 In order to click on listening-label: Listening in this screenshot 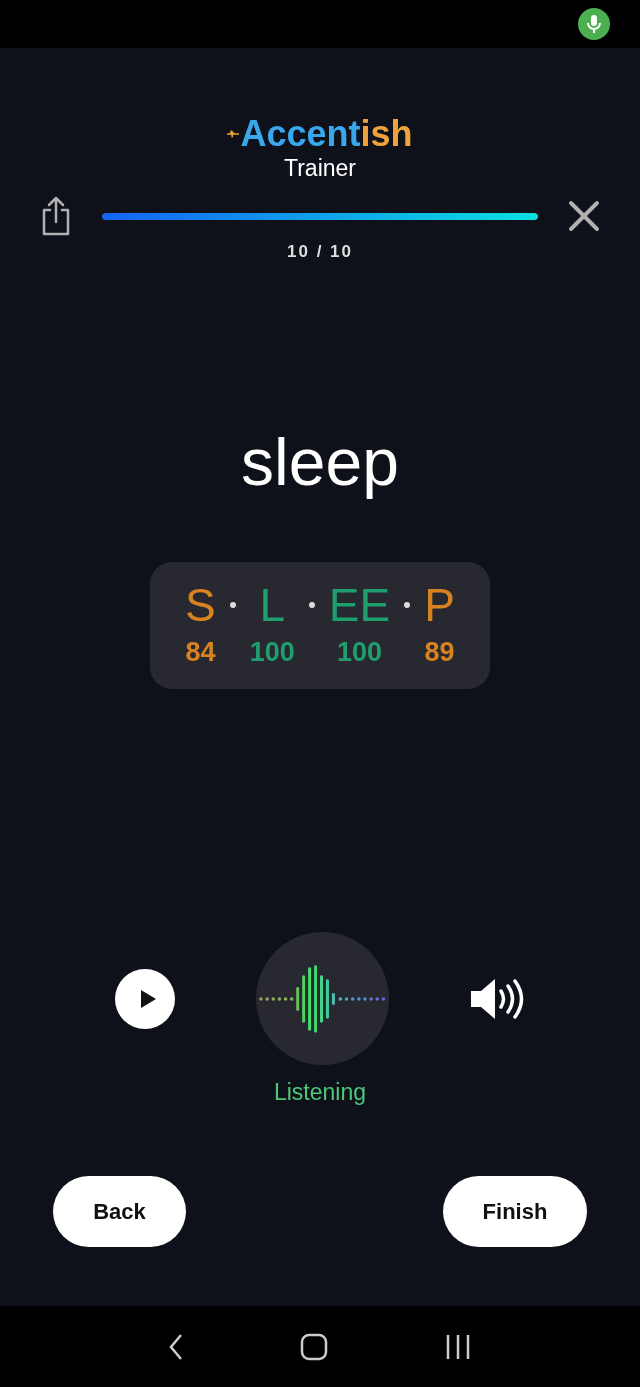, I will do `click(320, 1092)`.